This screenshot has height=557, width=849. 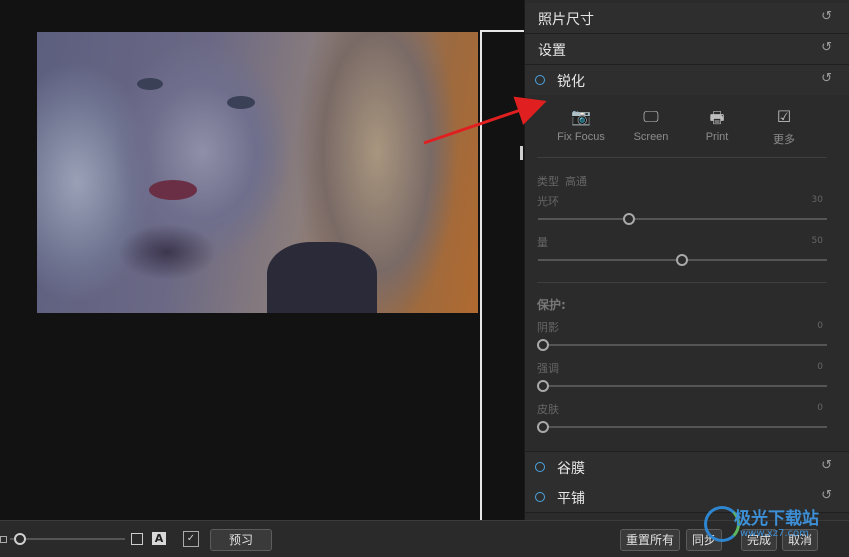 I want to click on amount-value: 50, so click(x=817, y=241).